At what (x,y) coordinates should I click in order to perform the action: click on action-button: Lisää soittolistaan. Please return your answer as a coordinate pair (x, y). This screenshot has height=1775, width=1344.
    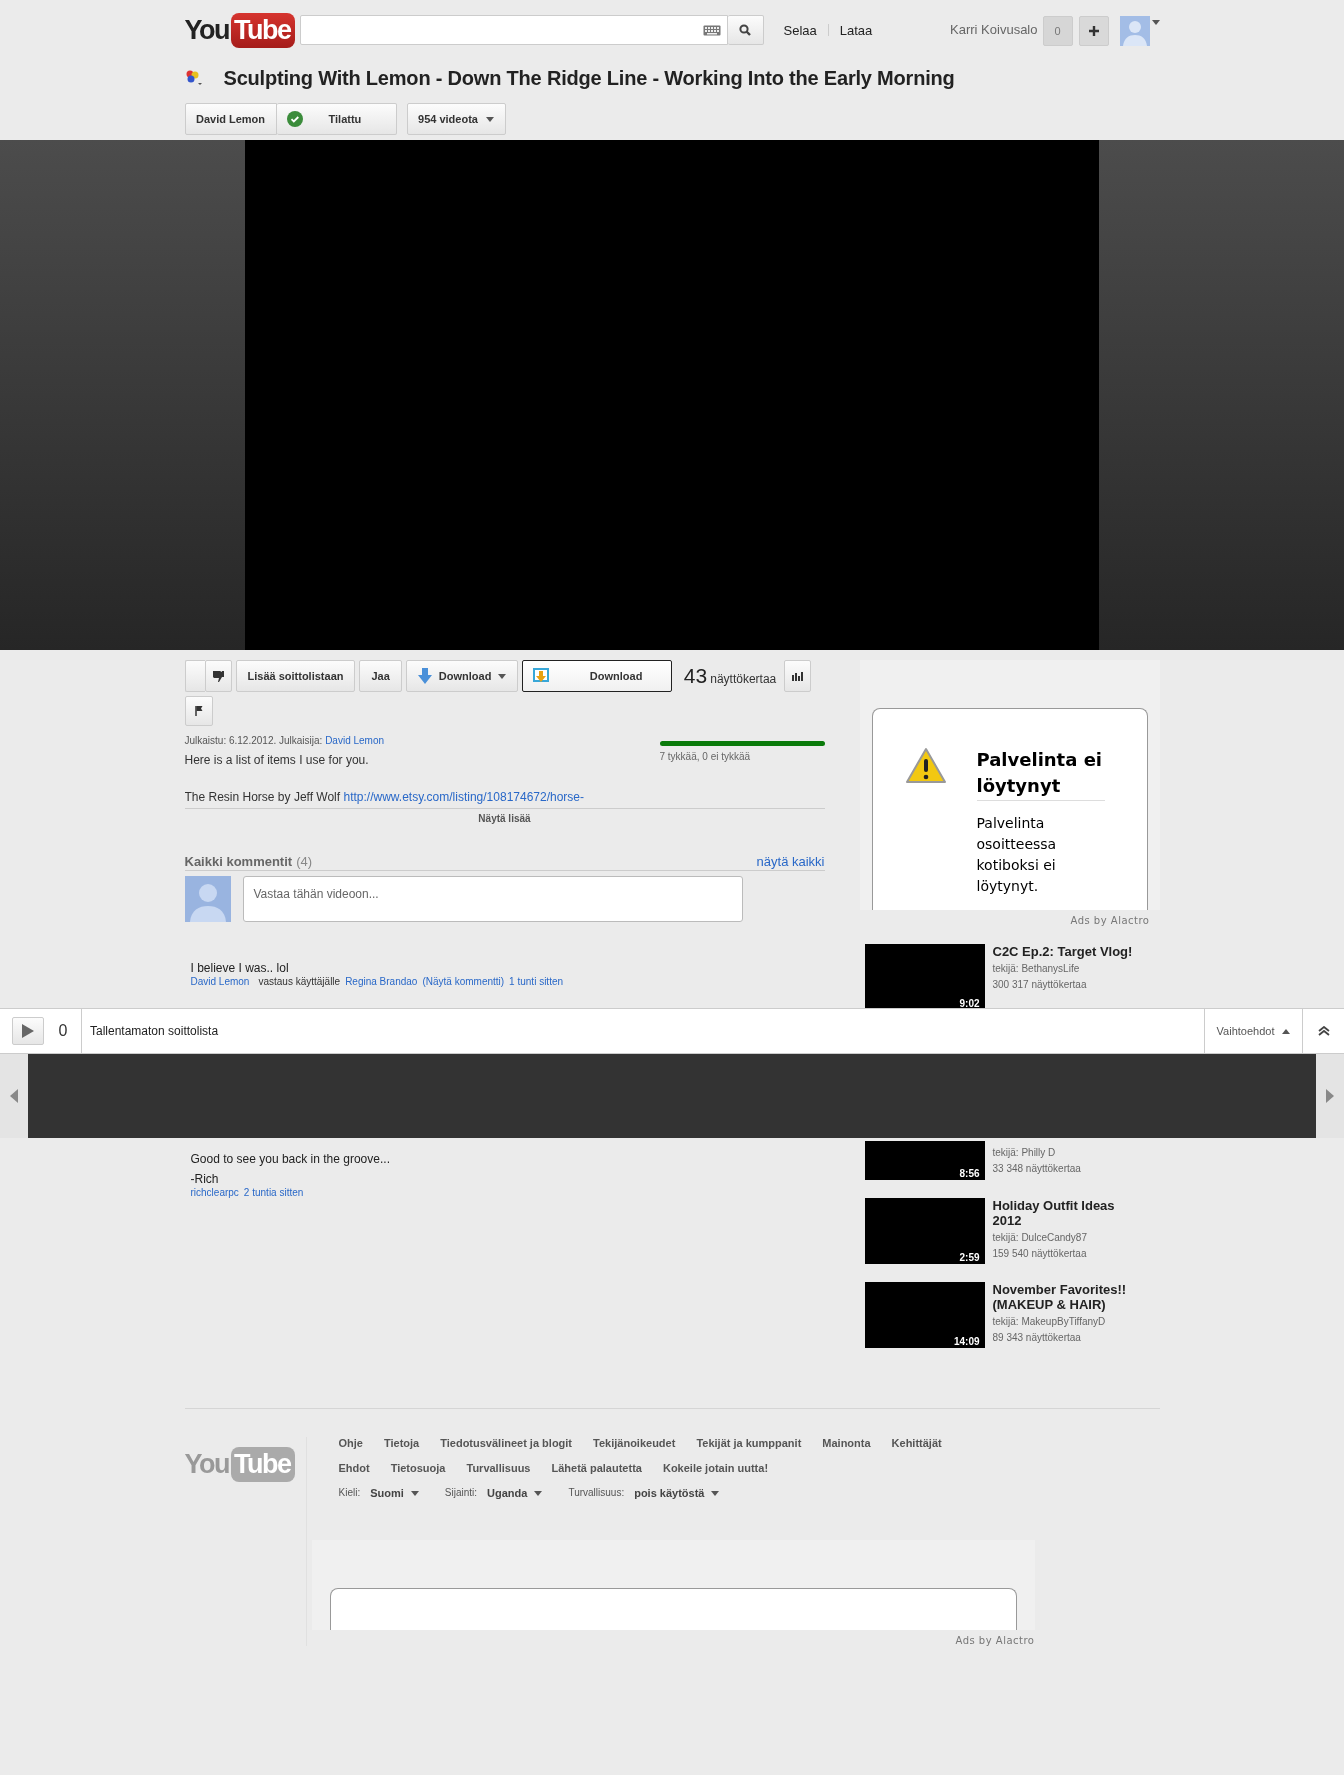
    Looking at the image, I should click on (295, 676).